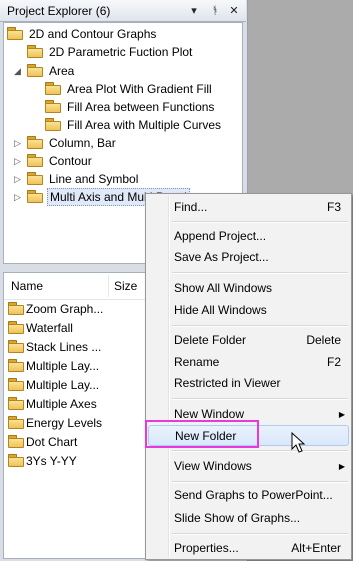 This screenshot has height=561, width=353. I want to click on tree-item-fill-between: Fill Area between Functions, so click(130, 107).